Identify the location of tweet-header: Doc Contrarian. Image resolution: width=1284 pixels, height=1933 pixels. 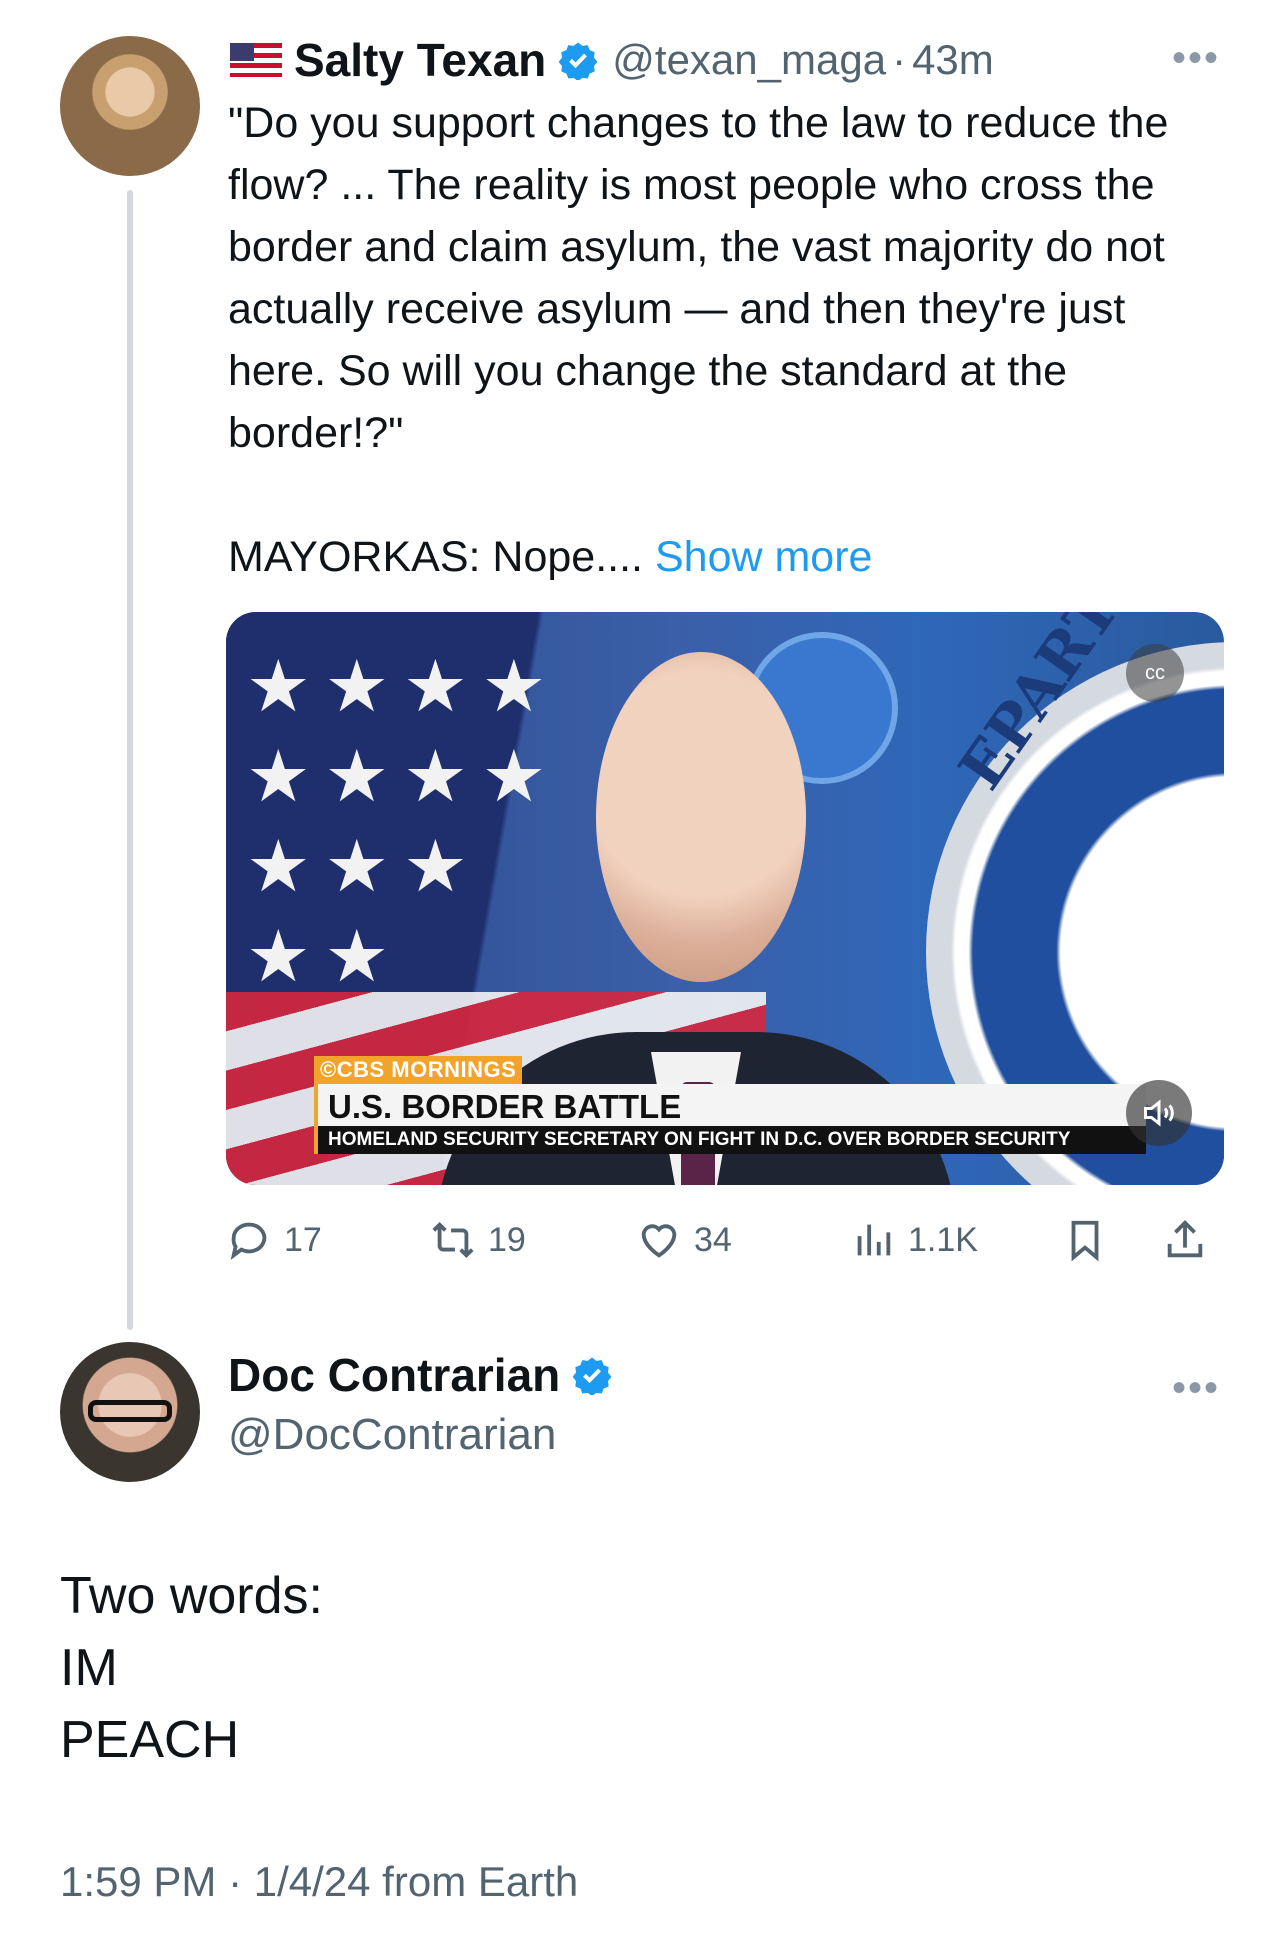
(427, 1375).